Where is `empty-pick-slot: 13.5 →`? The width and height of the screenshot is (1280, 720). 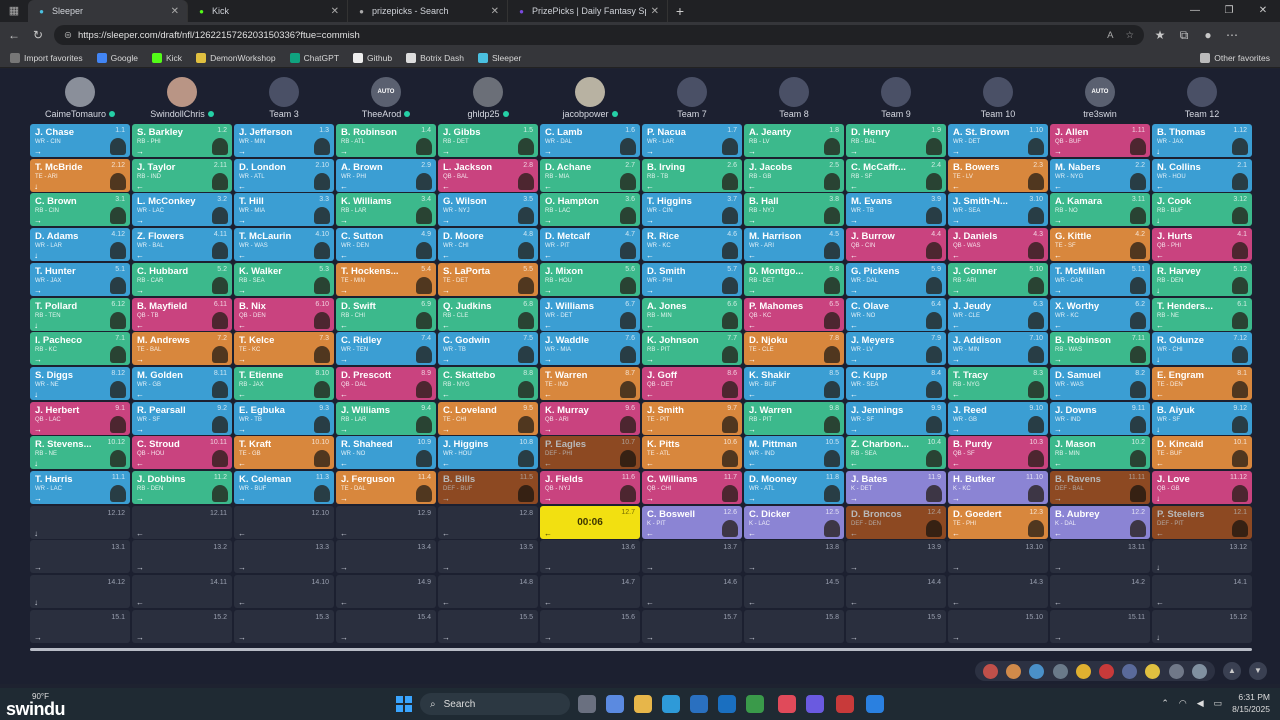
empty-pick-slot: 13.5 → is located at coordinates (488, 557).